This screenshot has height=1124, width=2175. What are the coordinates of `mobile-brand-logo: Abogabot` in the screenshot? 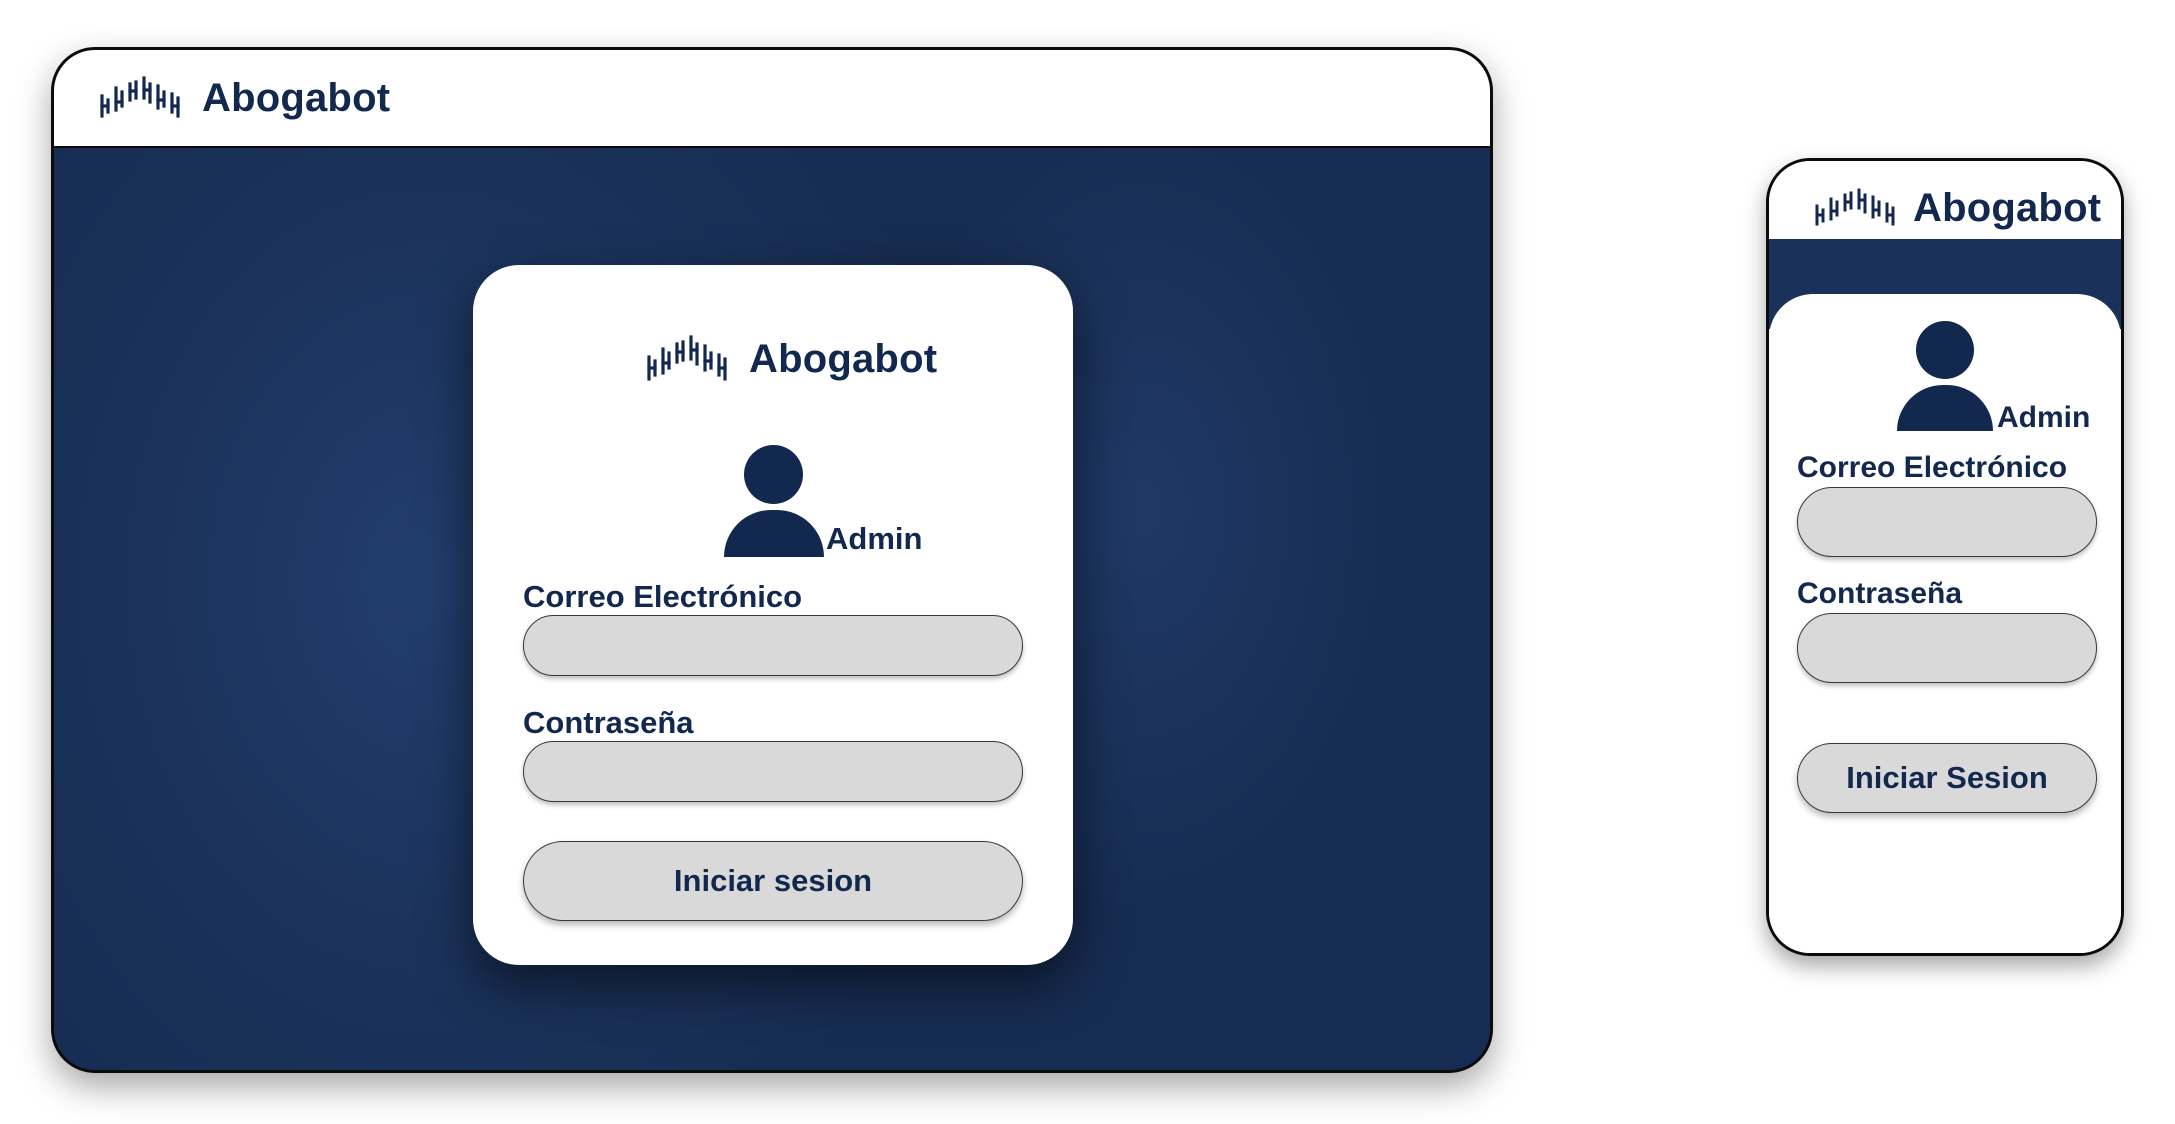 It's located at (1957, 208).